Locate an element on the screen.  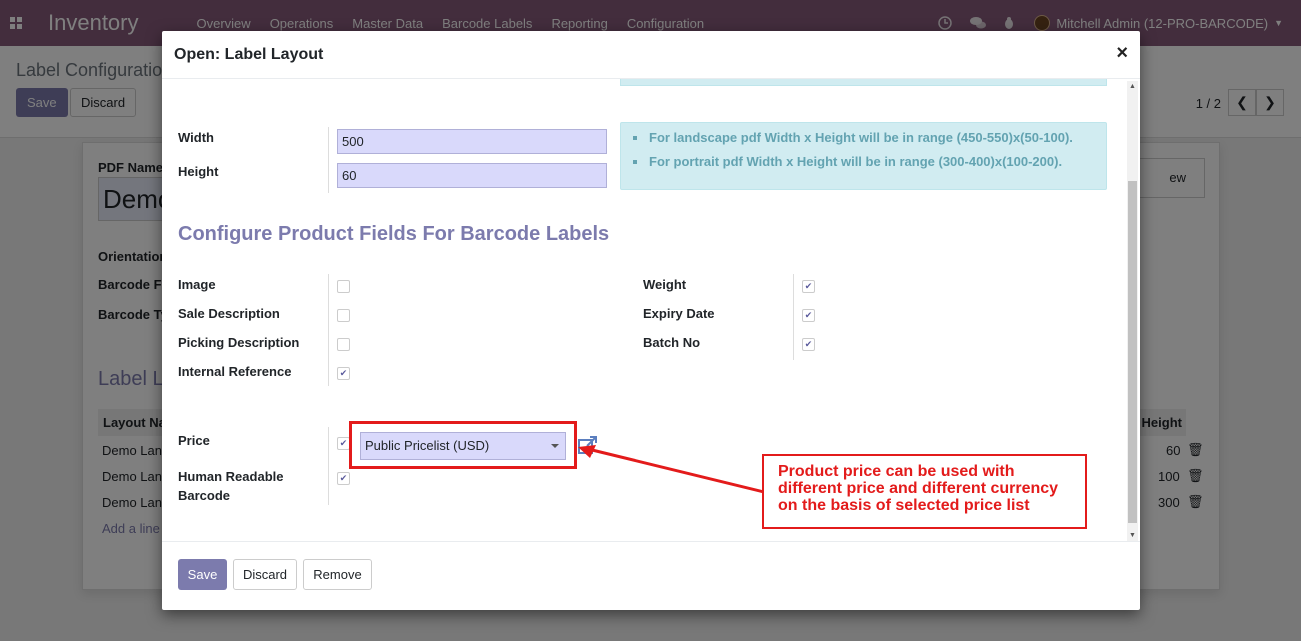
sale-description-label: Sale Description is located at coordinates (229, 313).